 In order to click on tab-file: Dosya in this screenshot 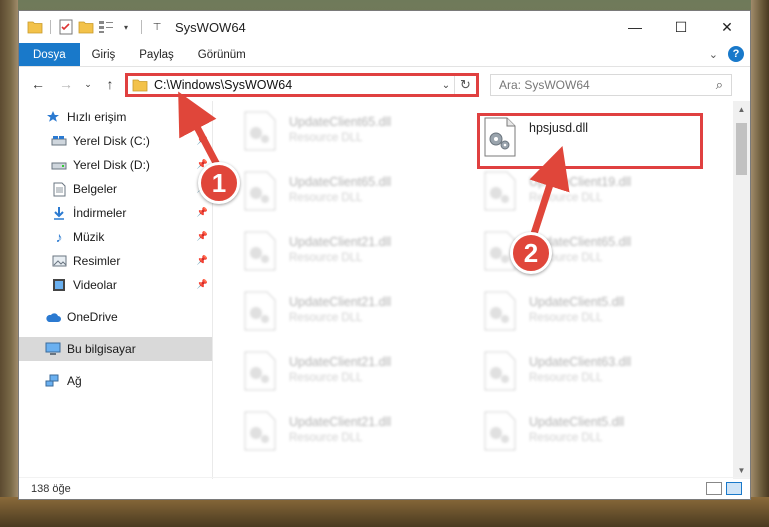, I will do `click(49, 54)`.